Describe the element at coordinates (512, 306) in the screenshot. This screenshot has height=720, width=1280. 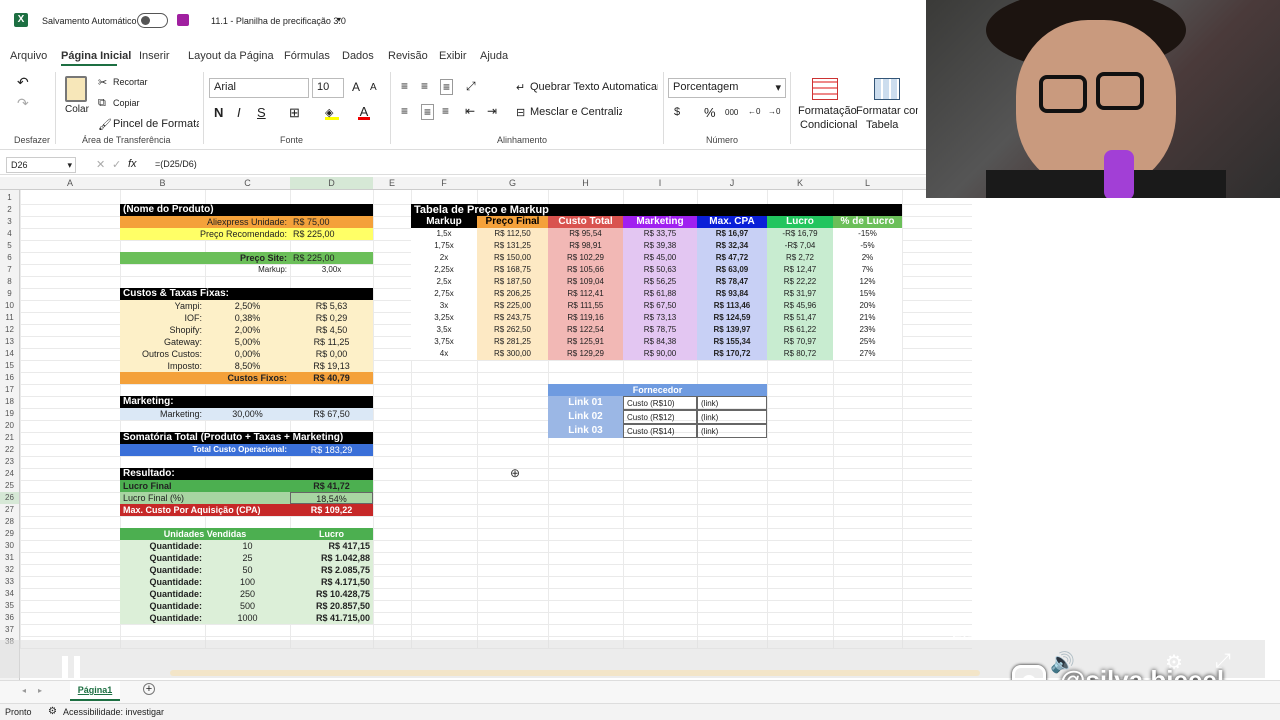
I see `markup-table-cell: R$ 225,00` at that location.